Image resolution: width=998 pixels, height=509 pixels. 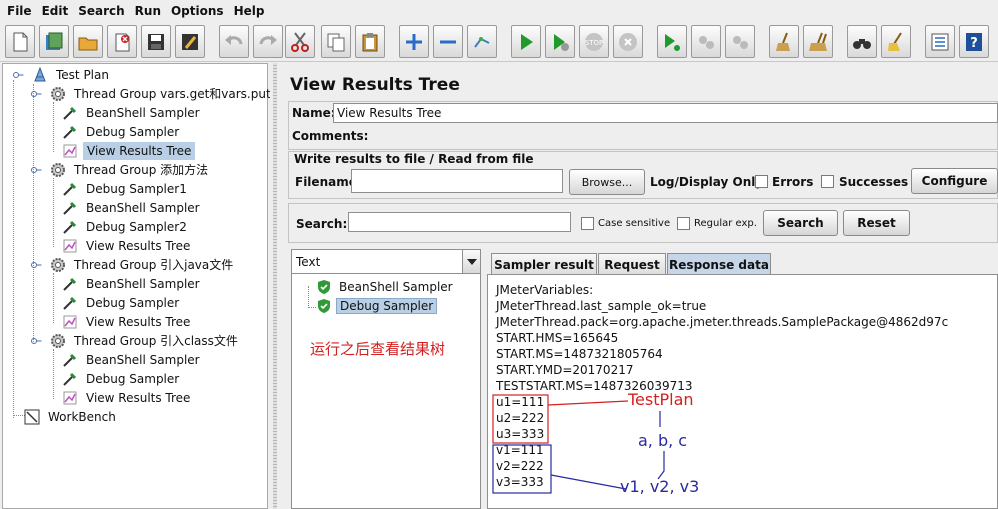 What do you see at coordinates (133, 131) in the screenshot?
I see `tree-node-label: Debug Sampler` at bounding box center [133, 131].